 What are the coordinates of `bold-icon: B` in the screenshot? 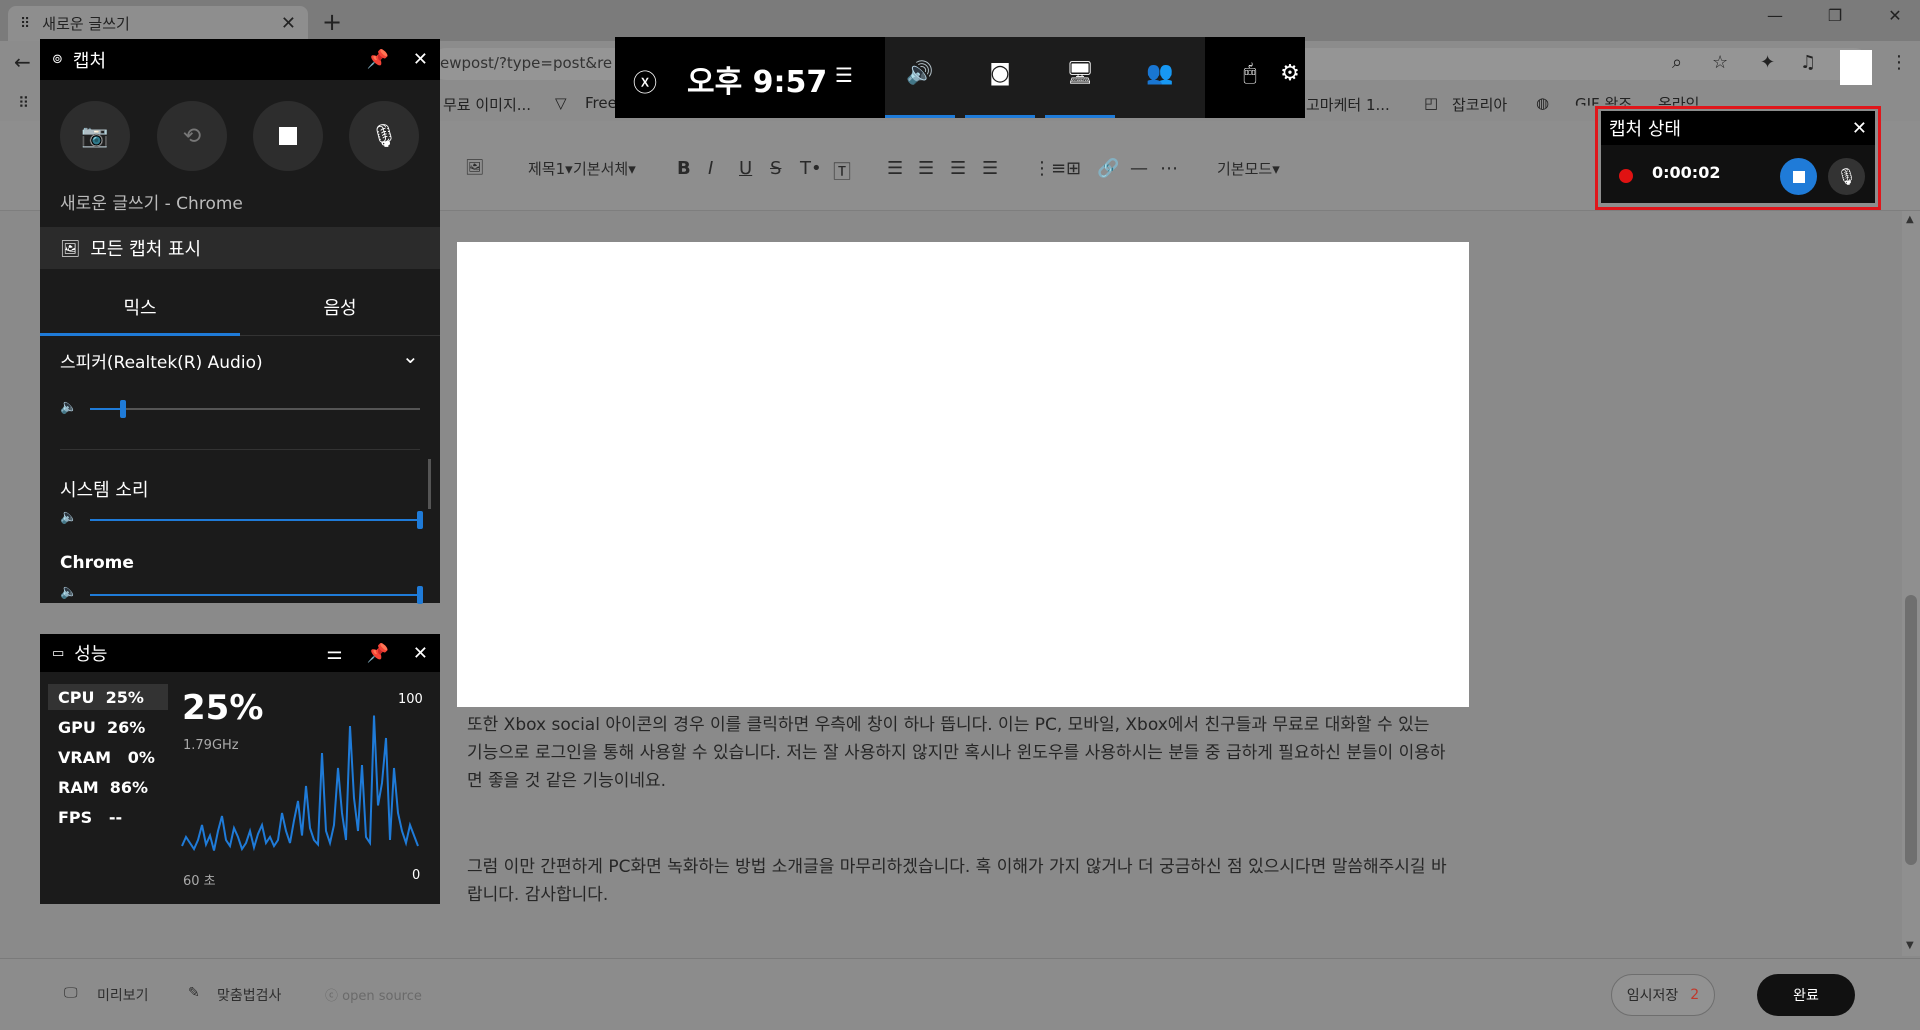 It's located at (684, 168).